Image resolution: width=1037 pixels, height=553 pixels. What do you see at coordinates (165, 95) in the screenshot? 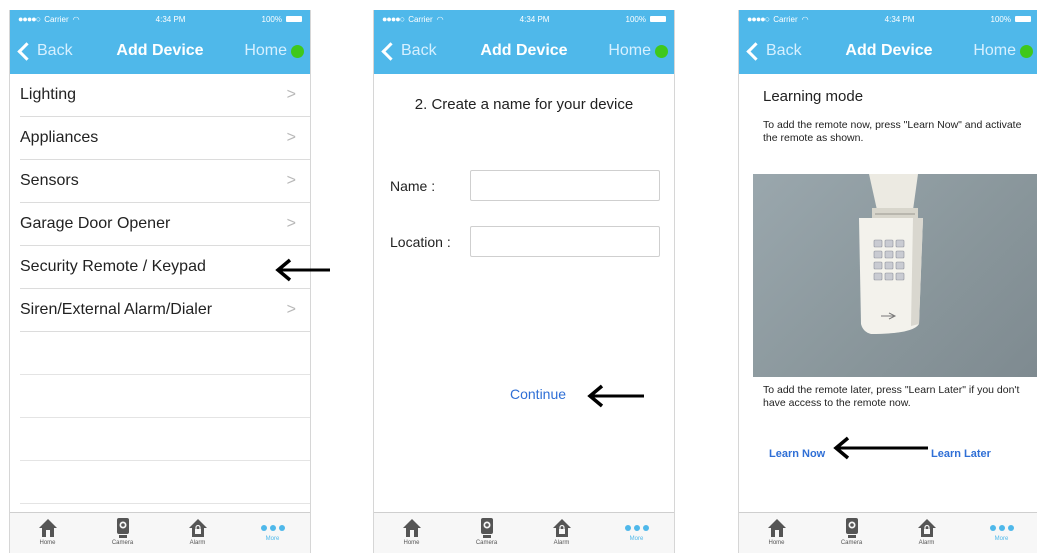
I see `list-item-lighting: Lighting >` at bounding box center [165, 95].